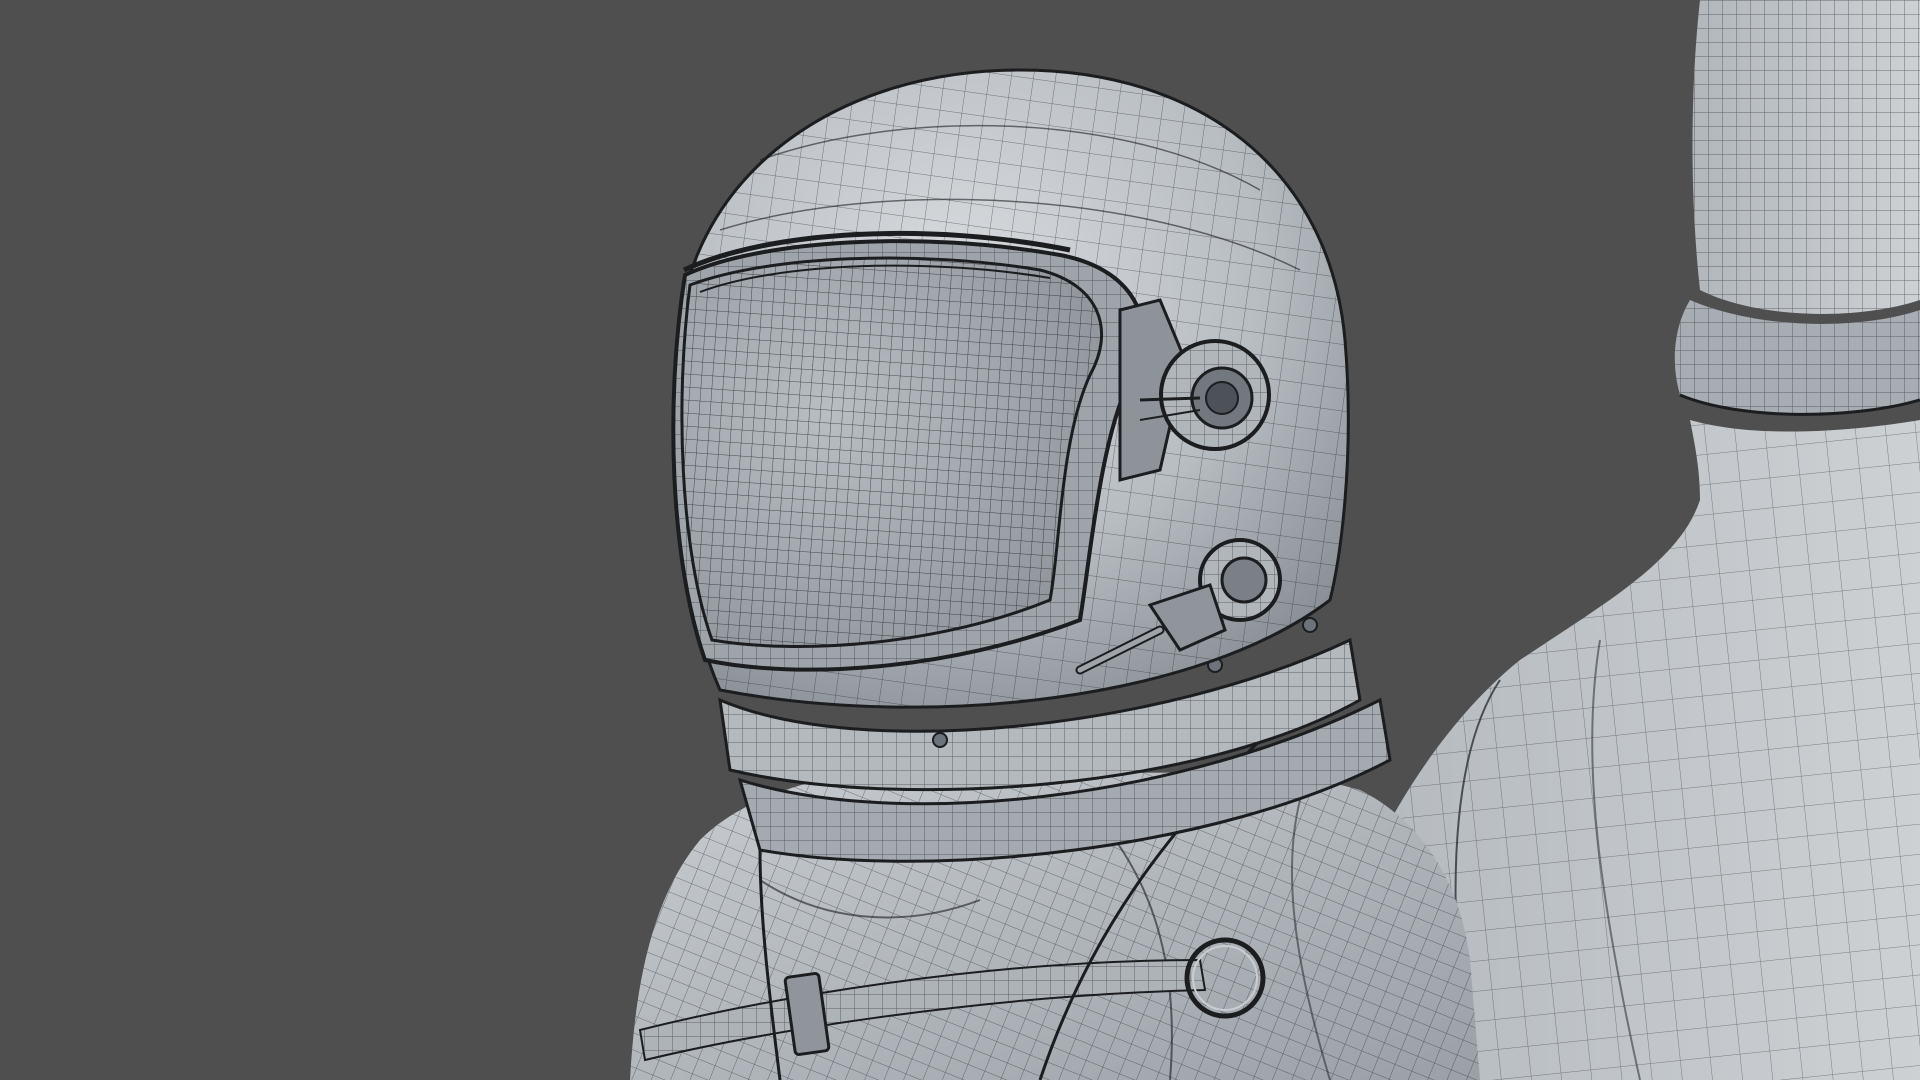 This screenshot has width=1920, height=1080. What do you see at coordinates (908, 451) in the screenshot?
I see `helmet-visor` at bounding box center [908, 451].